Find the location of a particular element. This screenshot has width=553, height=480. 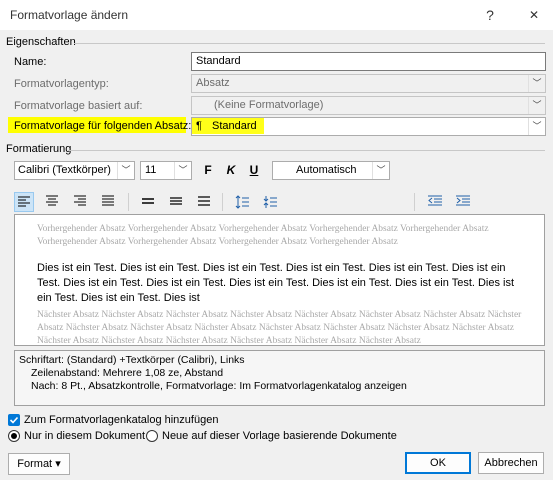

name-label: Name: is located at coordinates (30, 62).